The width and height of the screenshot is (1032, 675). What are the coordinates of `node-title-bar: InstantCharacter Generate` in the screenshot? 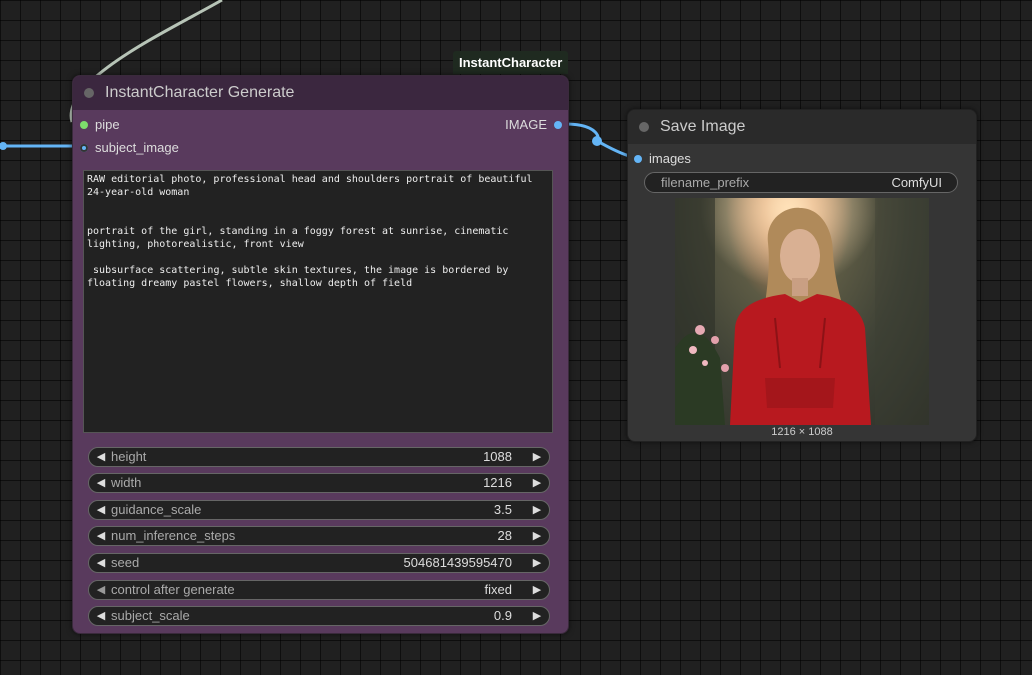 It's located at (320, 93).